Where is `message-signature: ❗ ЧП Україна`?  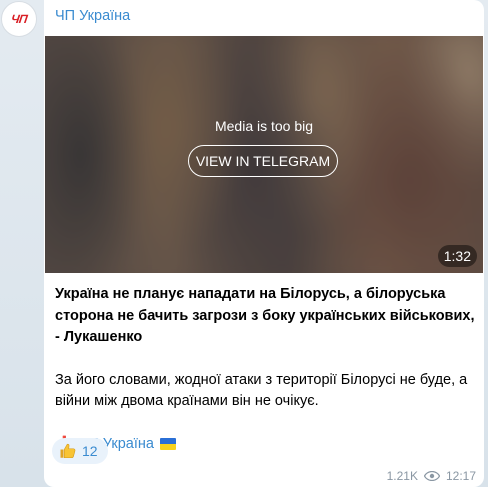
message-signature: ❗ ЧП Україна is located at coordinates (265, 445).